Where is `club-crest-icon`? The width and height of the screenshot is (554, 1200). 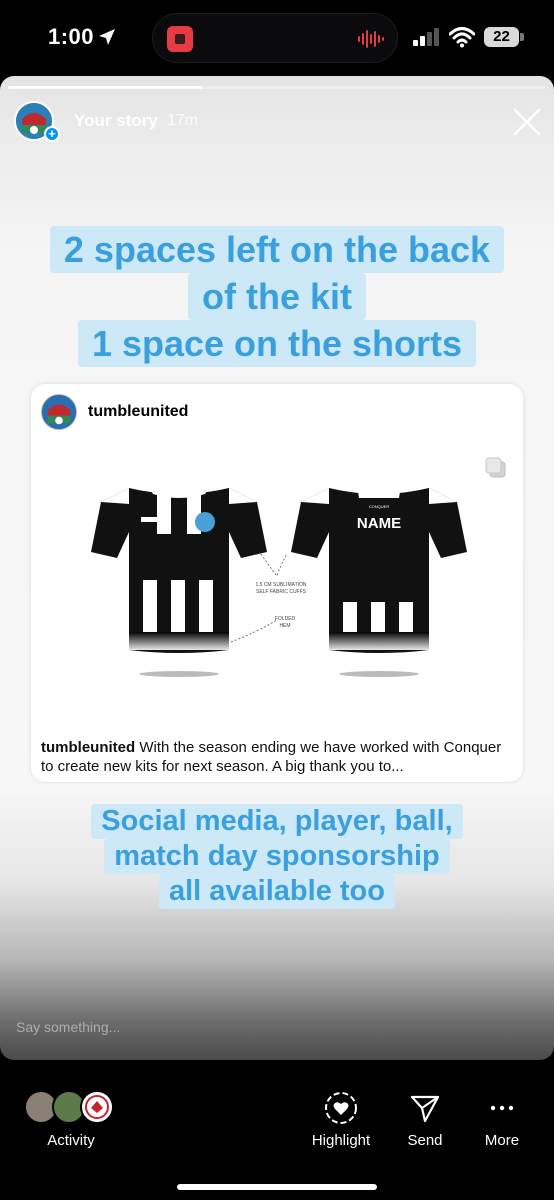 club-crest-icon is located at coordinates (59, 412).